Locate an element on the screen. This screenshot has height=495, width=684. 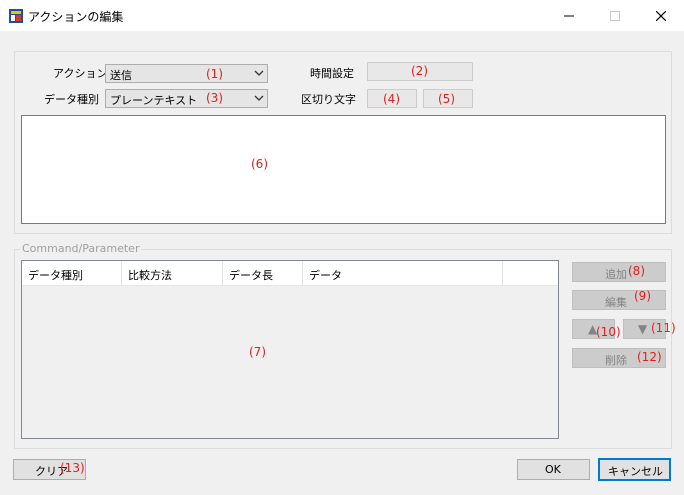
cancel-button-label: キャンセル is located at coordinates (635, 471).